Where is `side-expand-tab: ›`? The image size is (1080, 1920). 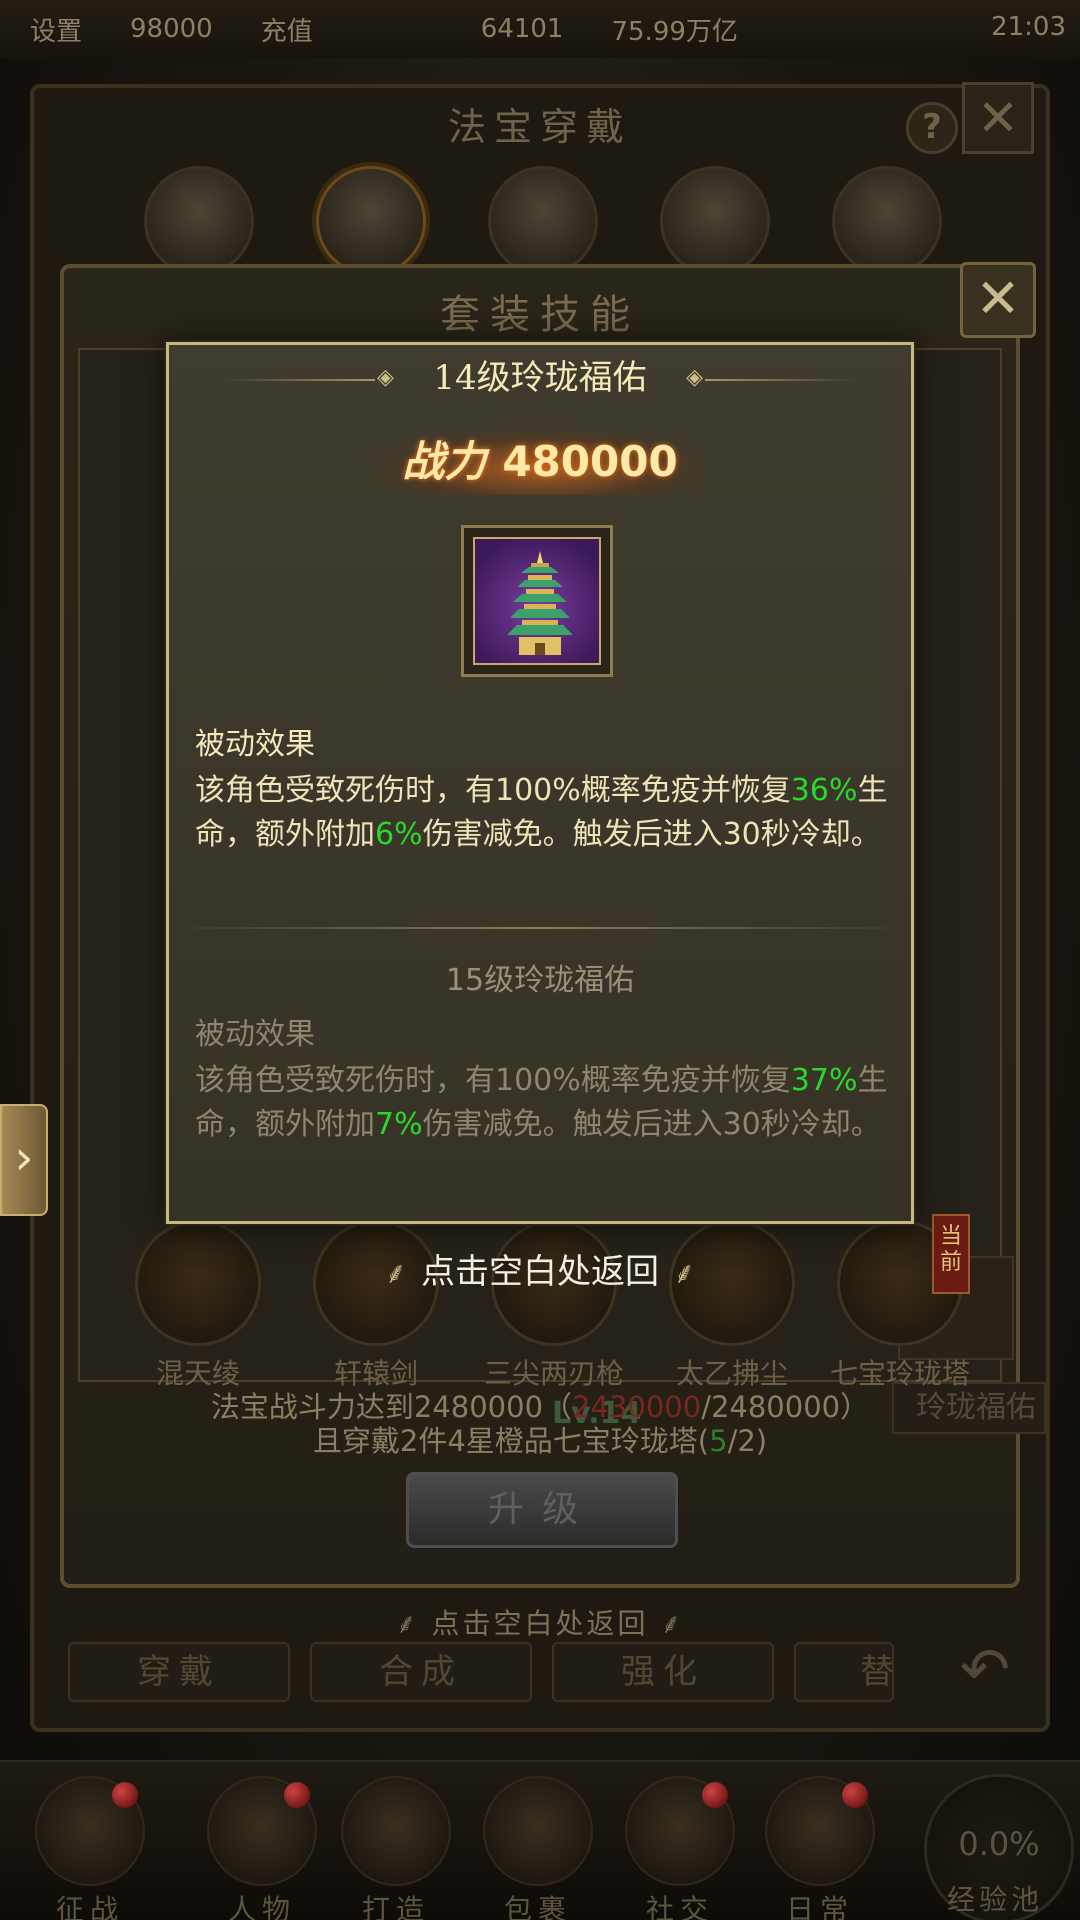
side-expand-tab: › is located at coordinates (24, 1160).